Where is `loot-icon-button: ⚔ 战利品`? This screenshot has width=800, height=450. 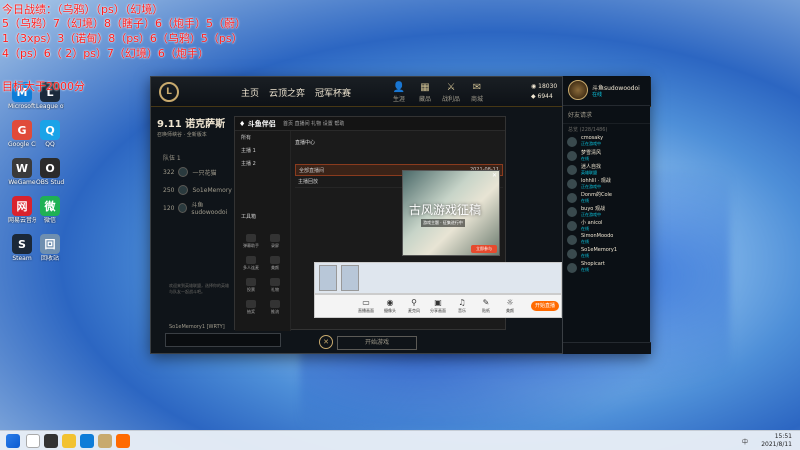 loot-icon-button: ⚔ 战利品 is located at coordinates (451, 92).